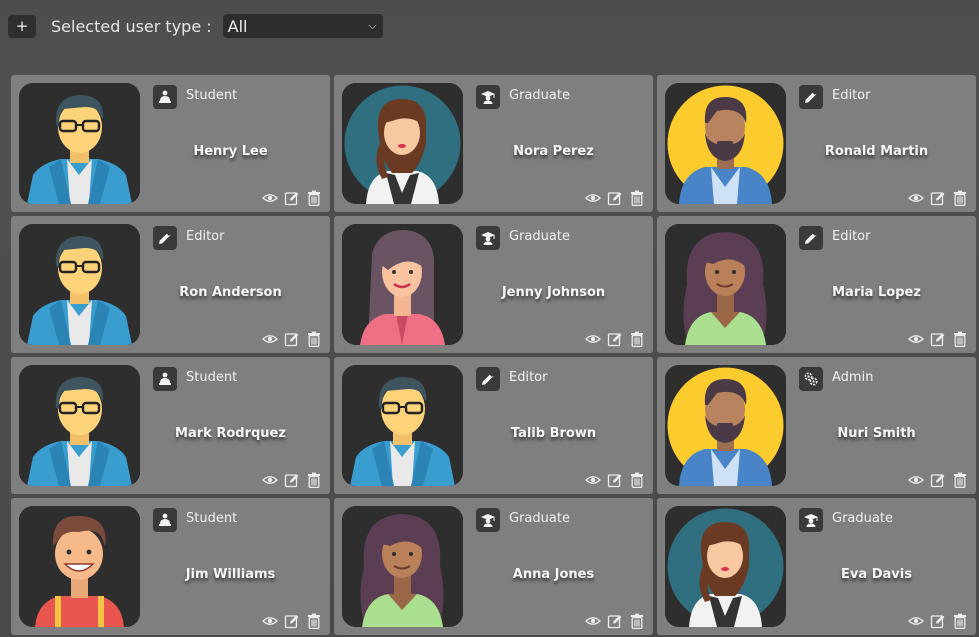 The image size is (979, 637). What do you see at coordinates (131, 26) in the screenshot?
I see `user-type-filter-label: Selected user type :` at bounding box center [131, 26].